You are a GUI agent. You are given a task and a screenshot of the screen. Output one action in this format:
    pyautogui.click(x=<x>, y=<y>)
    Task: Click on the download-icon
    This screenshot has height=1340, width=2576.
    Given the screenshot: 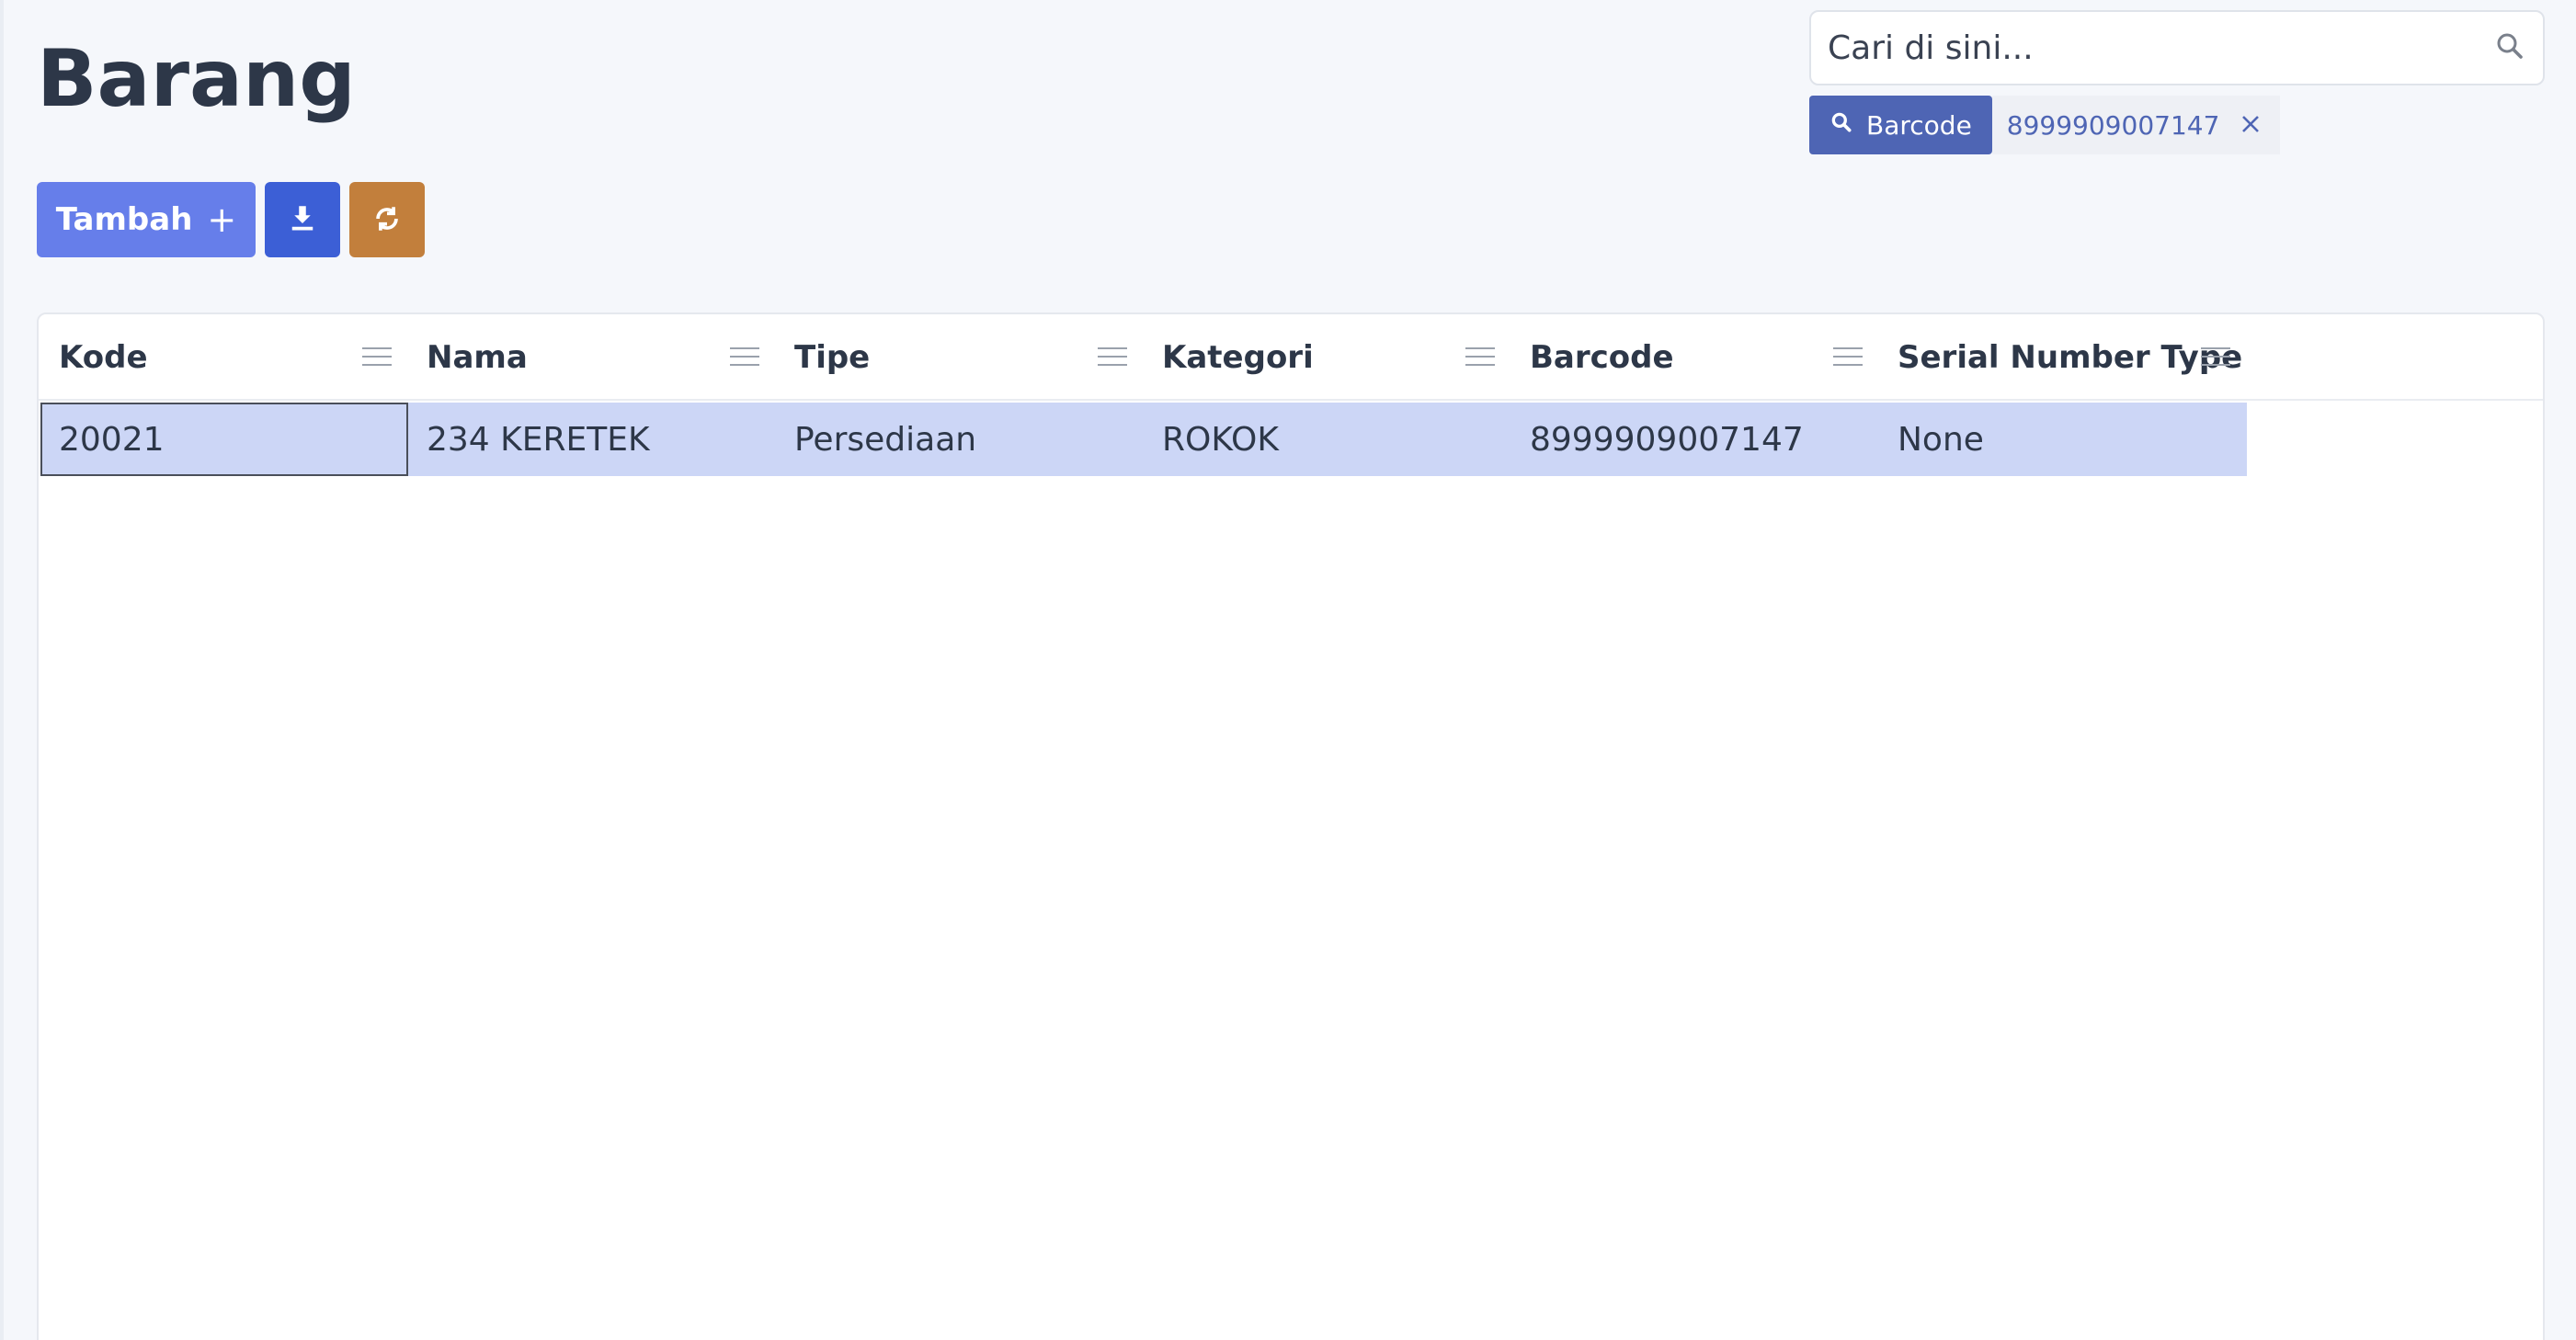 What is the action you would take?
    pyautogui.click(x=302, y=220)
    